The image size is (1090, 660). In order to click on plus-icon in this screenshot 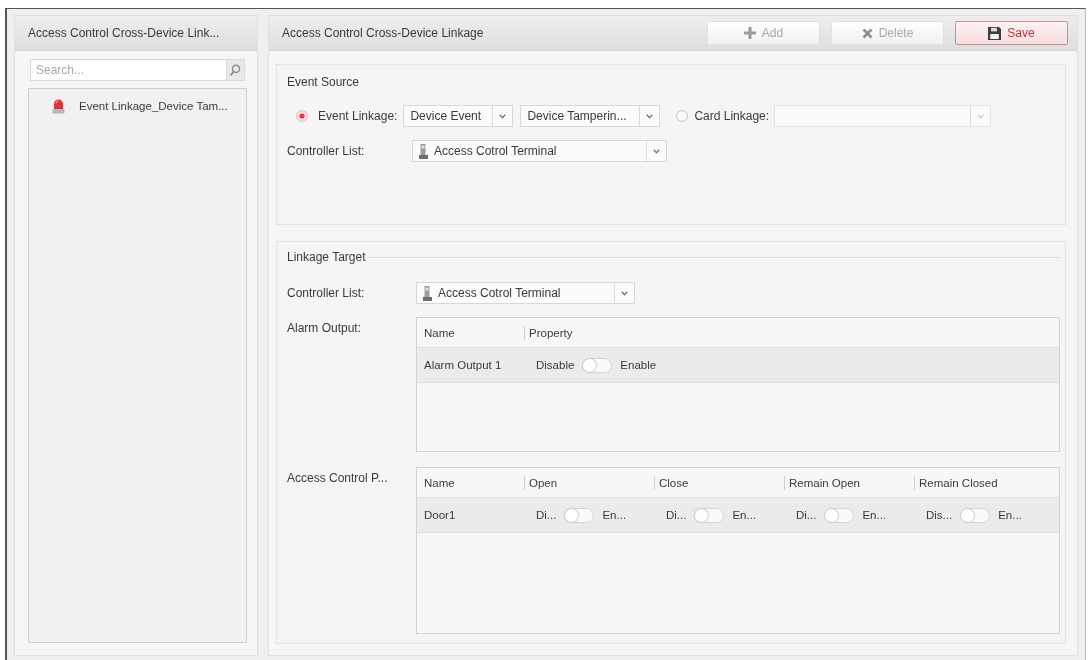, I will do `click(749, 33)`.